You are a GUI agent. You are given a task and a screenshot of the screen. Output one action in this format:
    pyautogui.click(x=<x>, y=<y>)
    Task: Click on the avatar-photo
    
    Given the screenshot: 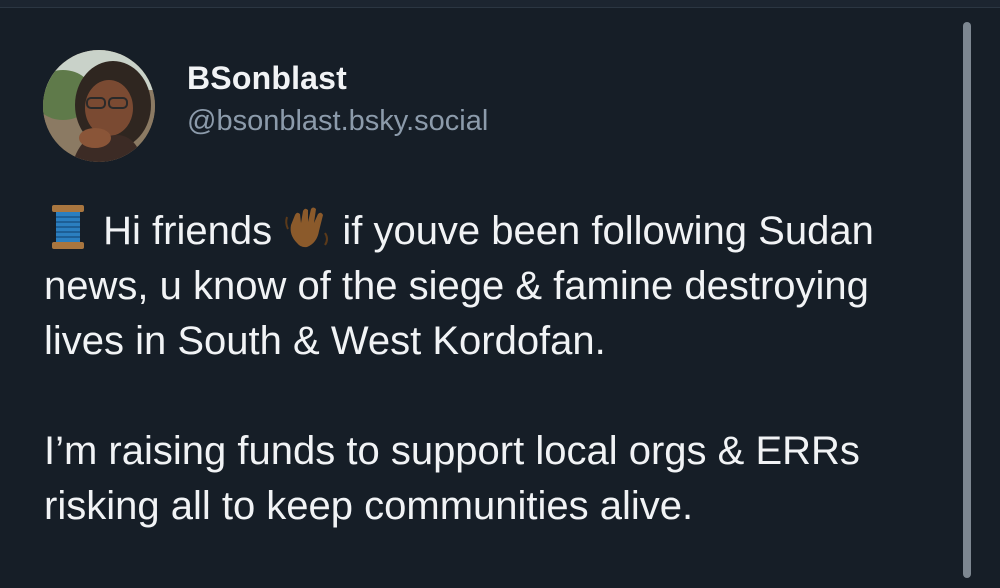 What is the action you would take?
    pyautogui.click(x=99, y=106)
    